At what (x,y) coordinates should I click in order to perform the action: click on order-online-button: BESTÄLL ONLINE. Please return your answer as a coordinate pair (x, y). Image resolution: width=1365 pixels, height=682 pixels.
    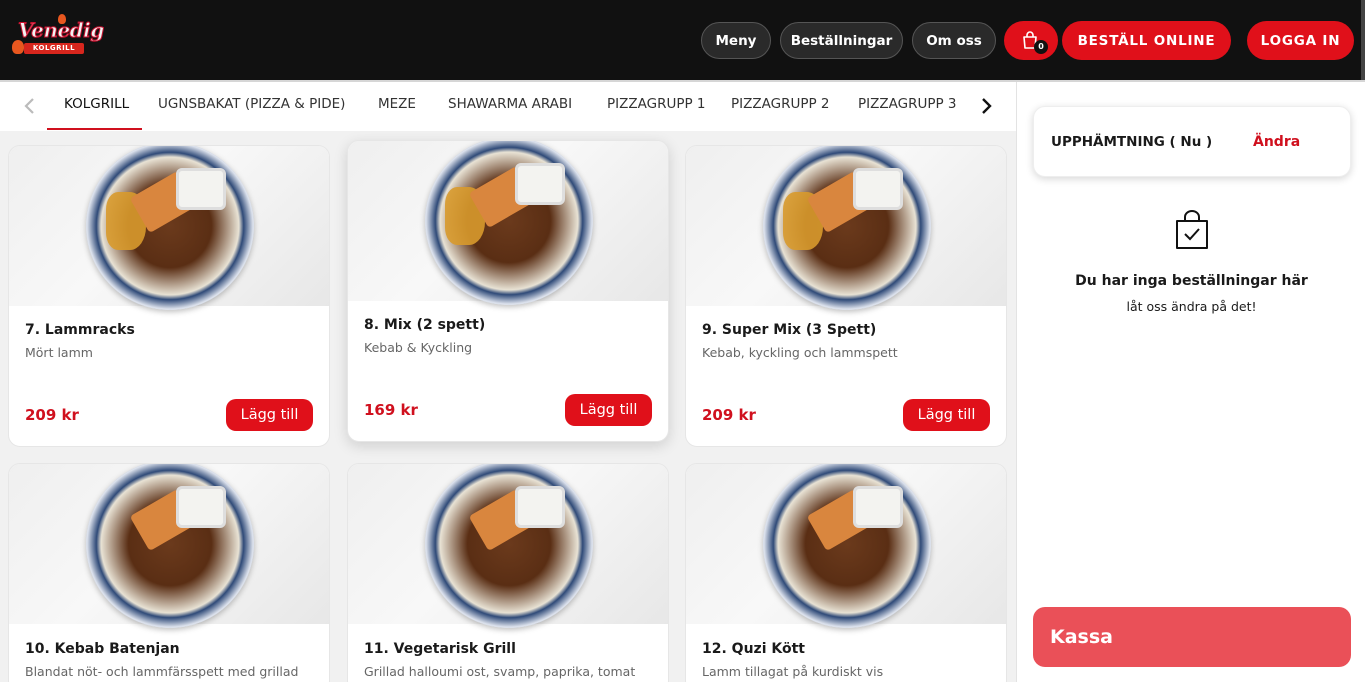
    Looking at the image, I should click on (1146, 40).